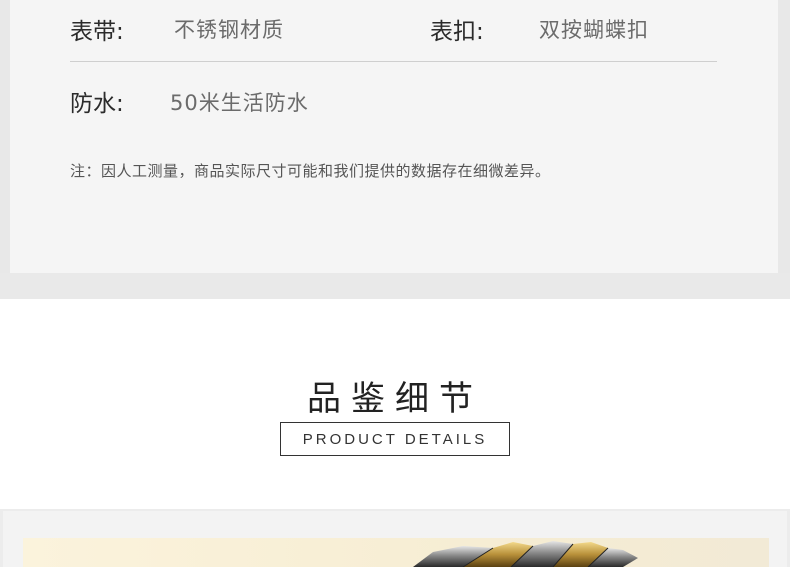  What do you see at coordinates (395, 439) in the screenshot?
I see `section-subtitle: PRODUCT DETAILS` at bounding box center [395, 439].